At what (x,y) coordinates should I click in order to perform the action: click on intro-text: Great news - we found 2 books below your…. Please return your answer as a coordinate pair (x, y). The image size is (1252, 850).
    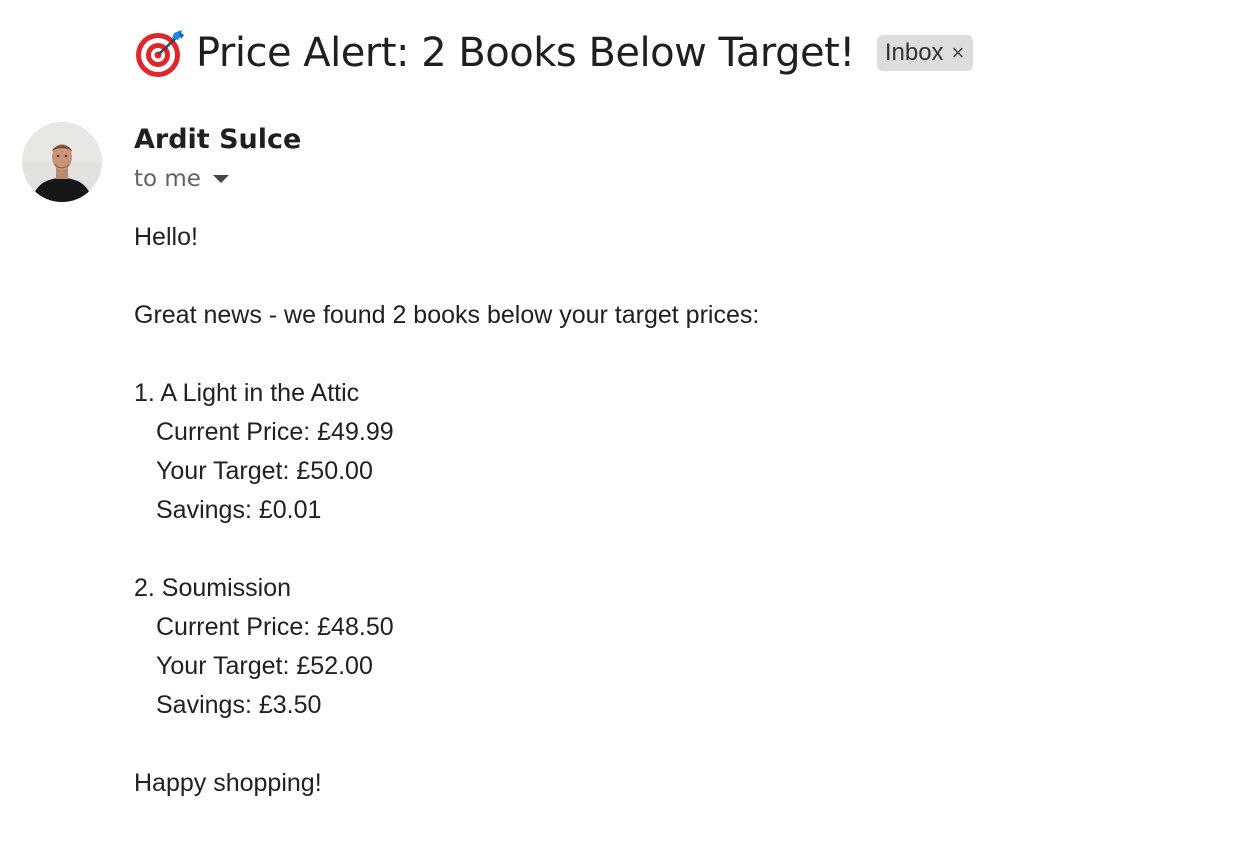
    Looking at the image, I should click on (447, 315).